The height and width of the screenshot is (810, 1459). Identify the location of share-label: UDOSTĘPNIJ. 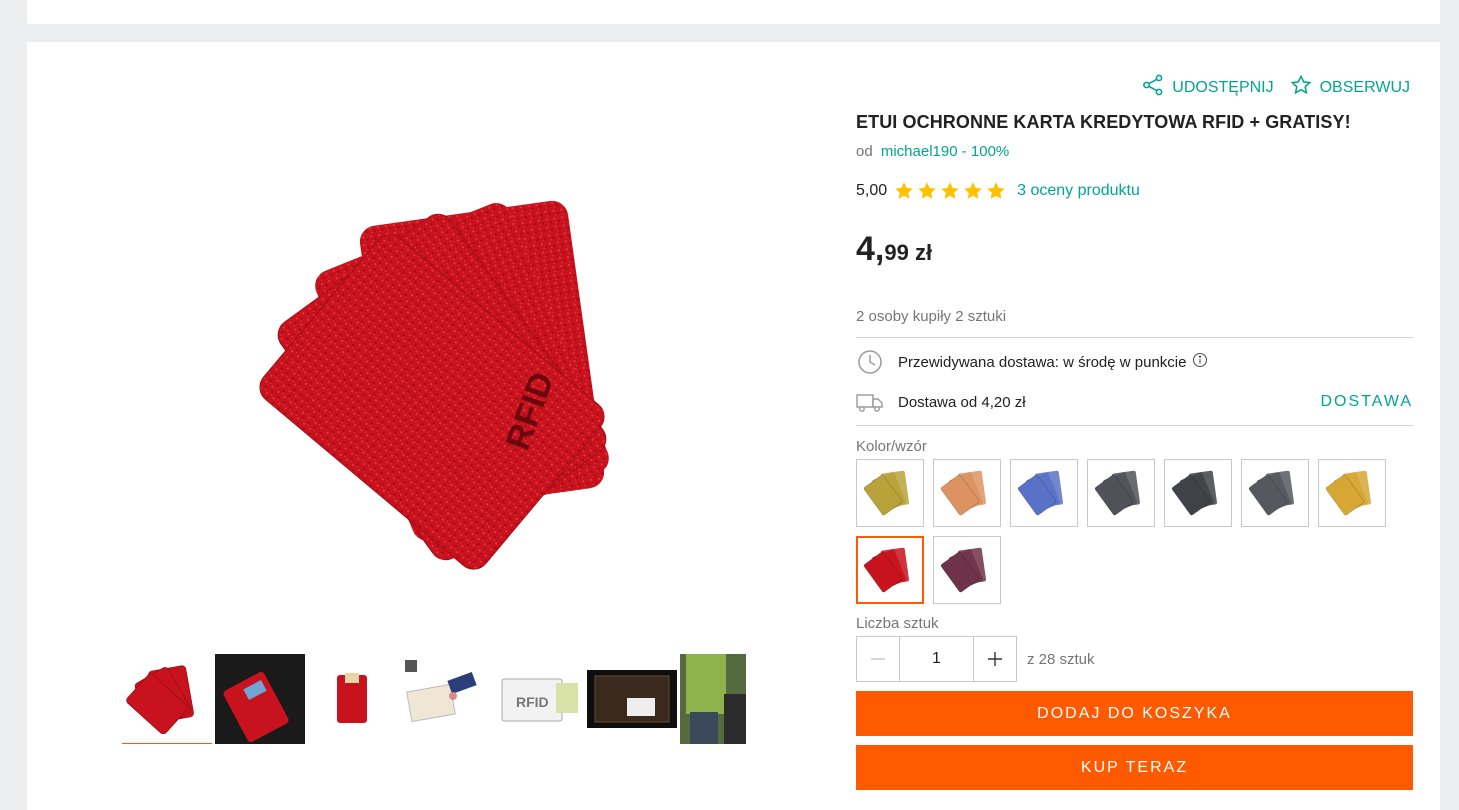
(1223, 87).